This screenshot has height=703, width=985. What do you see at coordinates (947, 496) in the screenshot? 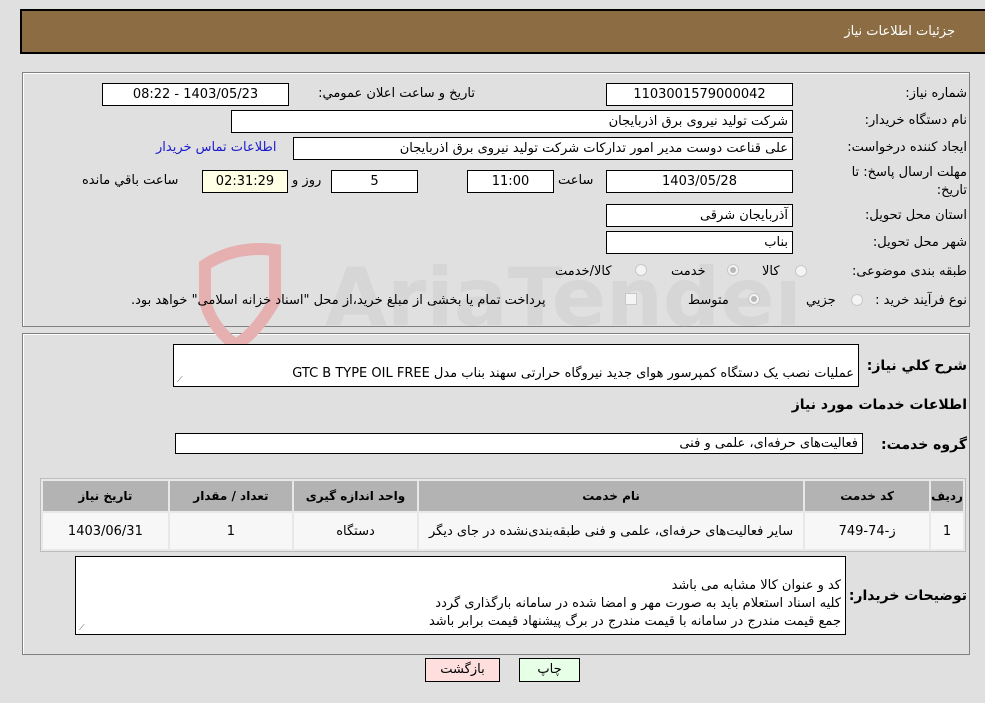
I see `col-header-row-number: ردیف` at bounding box center [947, 496].